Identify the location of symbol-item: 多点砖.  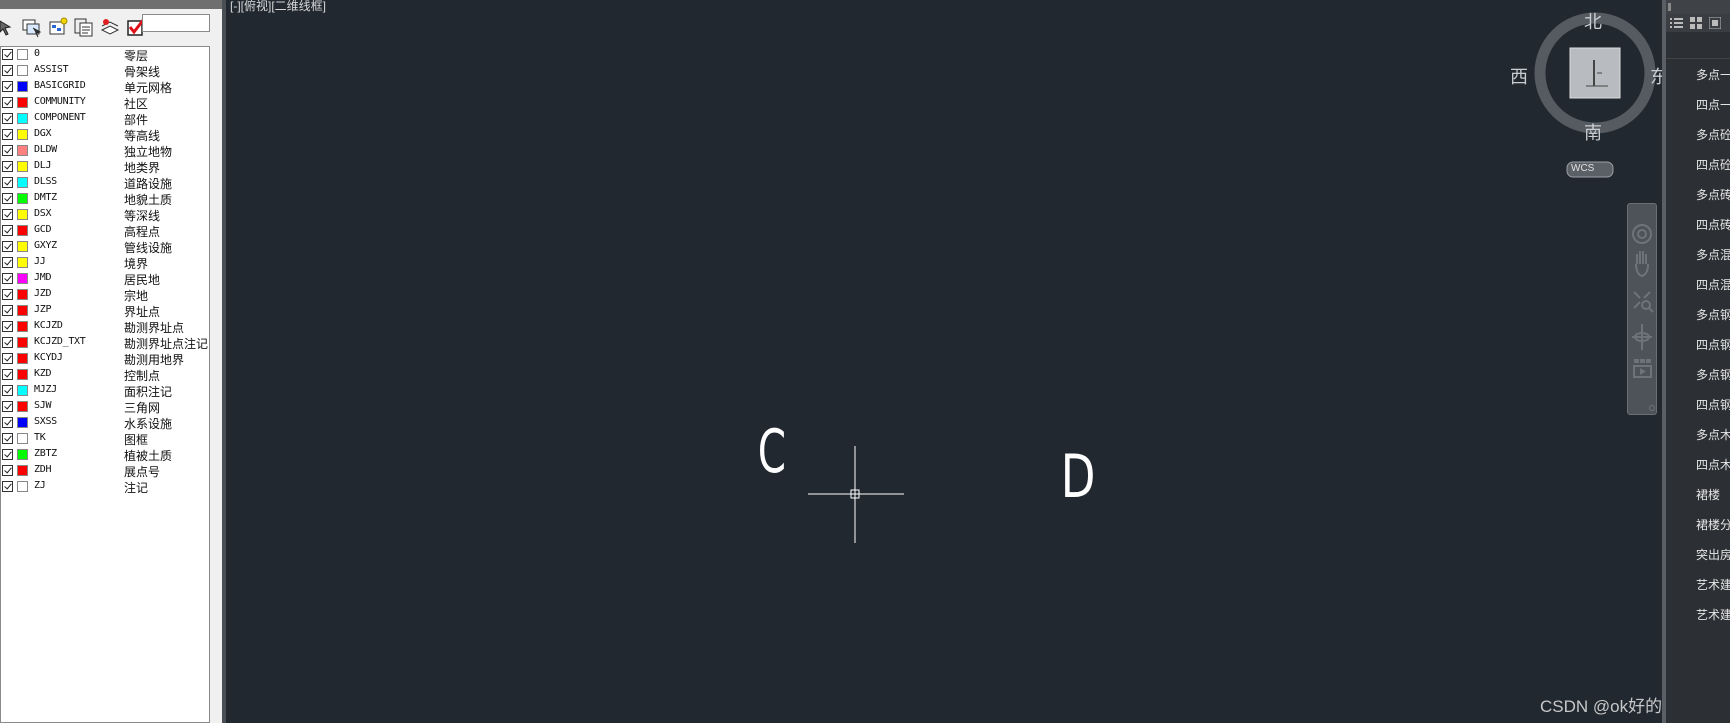
(1713, 194).